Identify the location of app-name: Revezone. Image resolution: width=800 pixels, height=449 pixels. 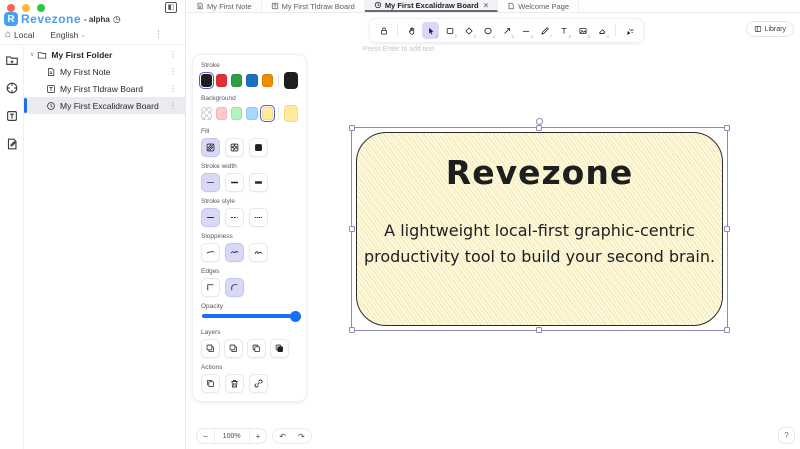
(51, 19).